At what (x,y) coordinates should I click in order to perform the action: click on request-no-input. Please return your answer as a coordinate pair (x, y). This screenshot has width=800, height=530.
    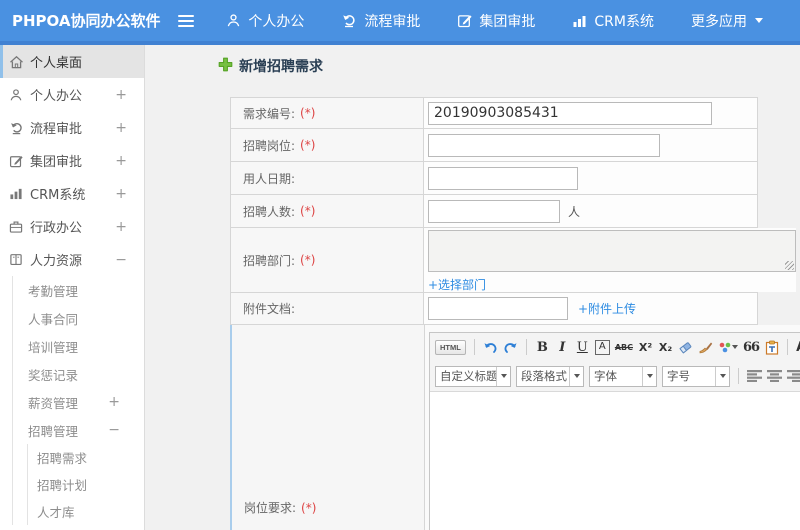
    Looking at the image, I should click on (570, 113).